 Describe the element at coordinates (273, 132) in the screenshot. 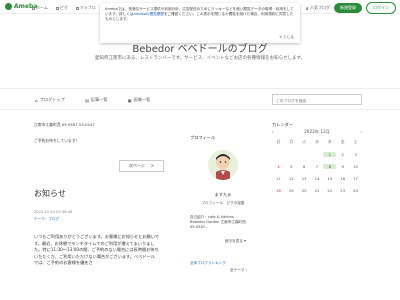

I see `prev-month-button: ‹` at that location.